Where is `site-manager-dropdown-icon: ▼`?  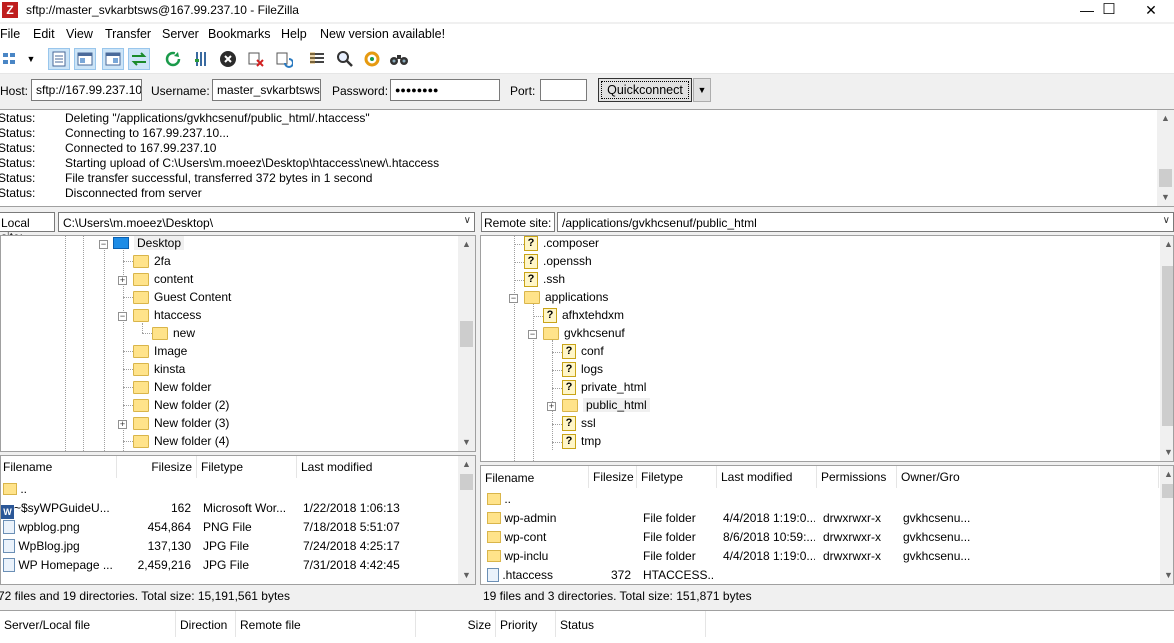 site-manager-dropdown-icon: ▼ is located at coordinates (31, 59).